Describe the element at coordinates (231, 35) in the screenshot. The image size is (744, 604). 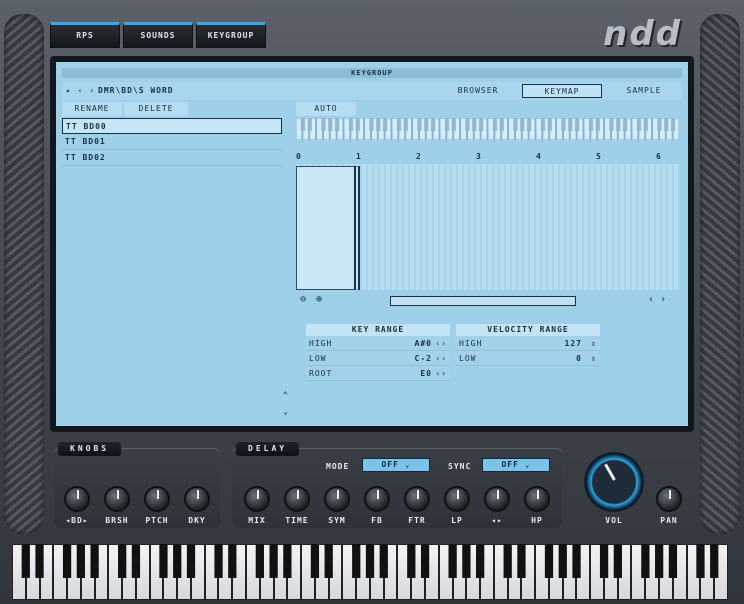
I see `tab-keygroup: KEYGROUP` at that location.